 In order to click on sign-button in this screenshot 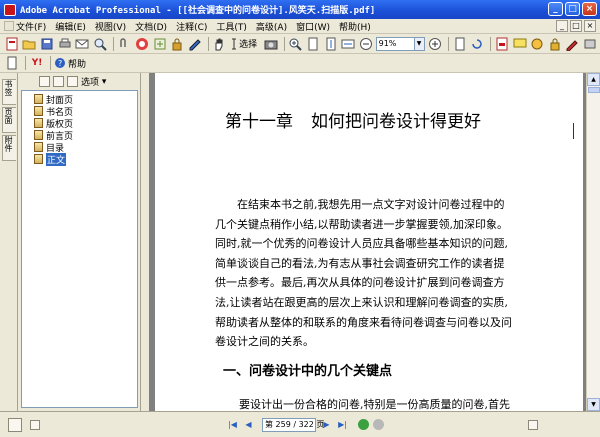, I will do `click(195, 44)`.